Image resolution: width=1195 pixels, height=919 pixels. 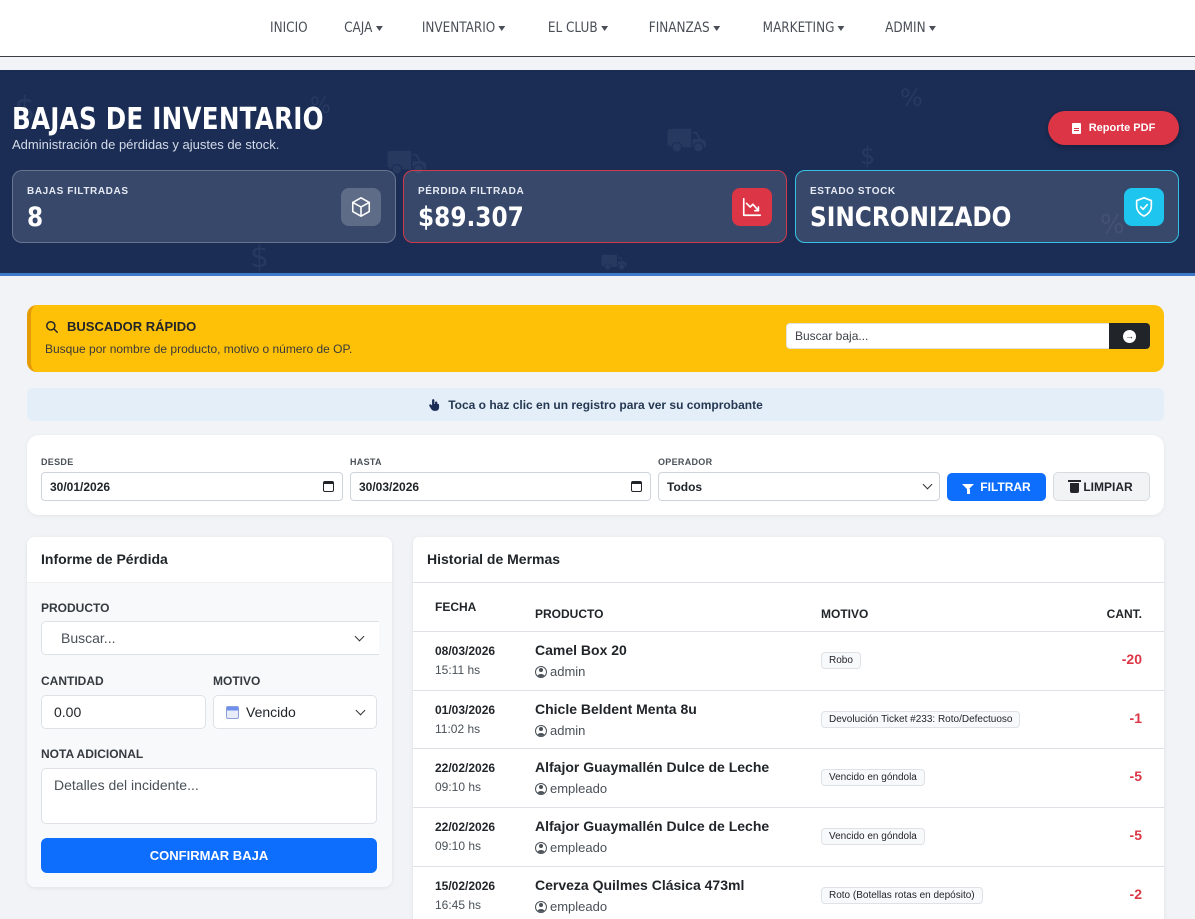 What do you see at coordinates (168, 119) in the screenshot?
I see `page-title: BAJAS DE INVENTARIO` at bounding box center [168, 119].